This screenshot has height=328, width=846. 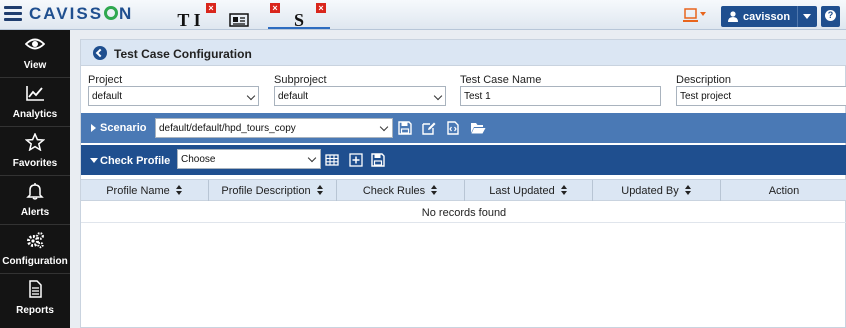 What do you see at coordinates (35, 250) in the screenshot?
I see `sidebar-item-configuration: Configuration` at bounding box center [35, 250].